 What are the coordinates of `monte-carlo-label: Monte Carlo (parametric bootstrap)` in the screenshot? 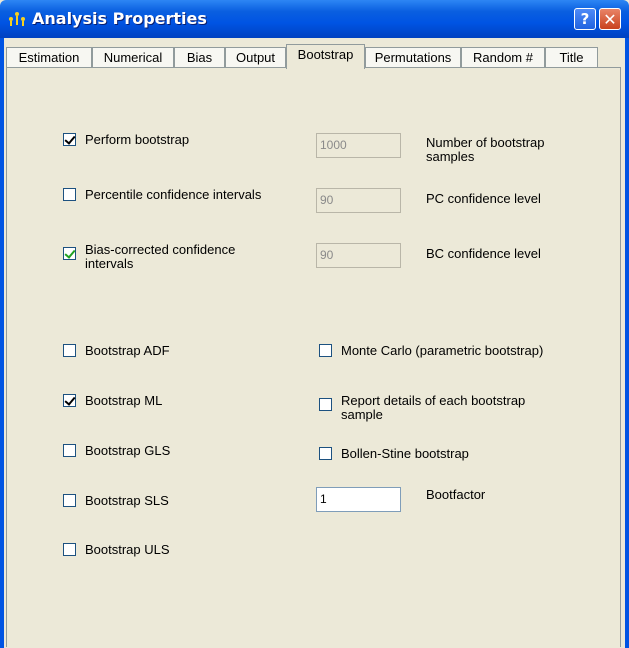 It's located at (442, 350).